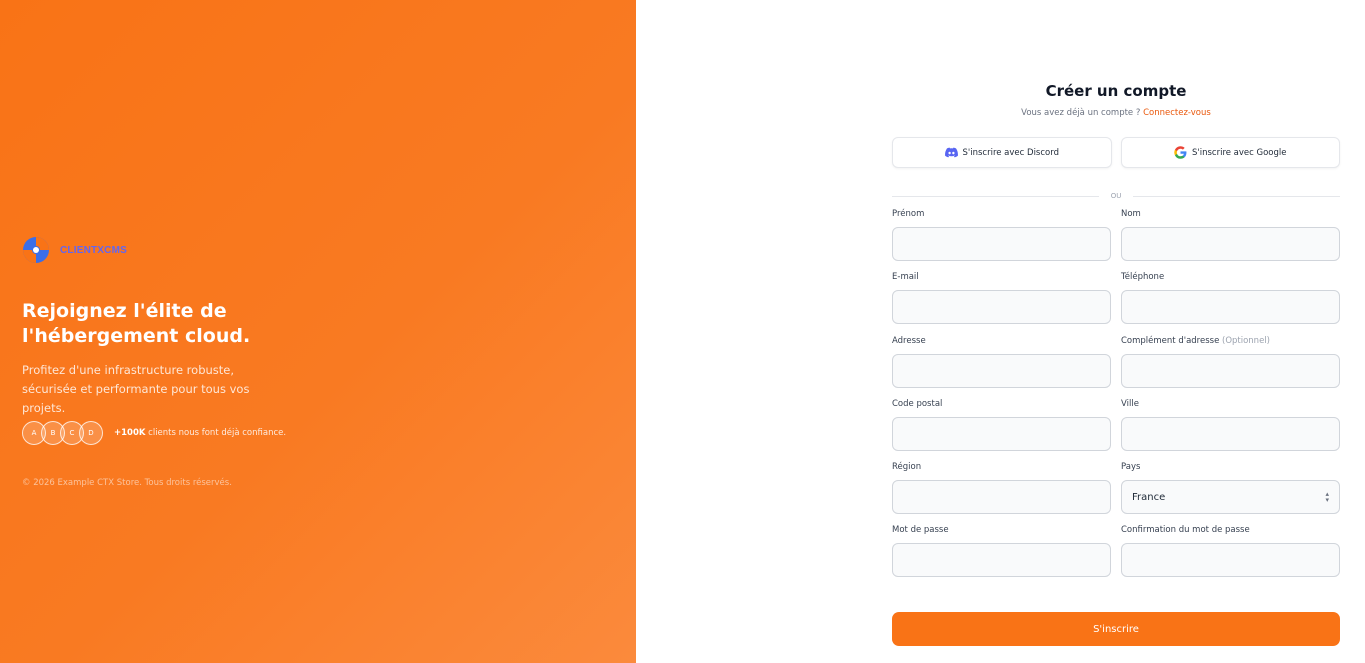 This screenshot has width=1365, height=663. Describe the element at coordinates (1001, 497) in the screenshot. I see `region-input` at that location.